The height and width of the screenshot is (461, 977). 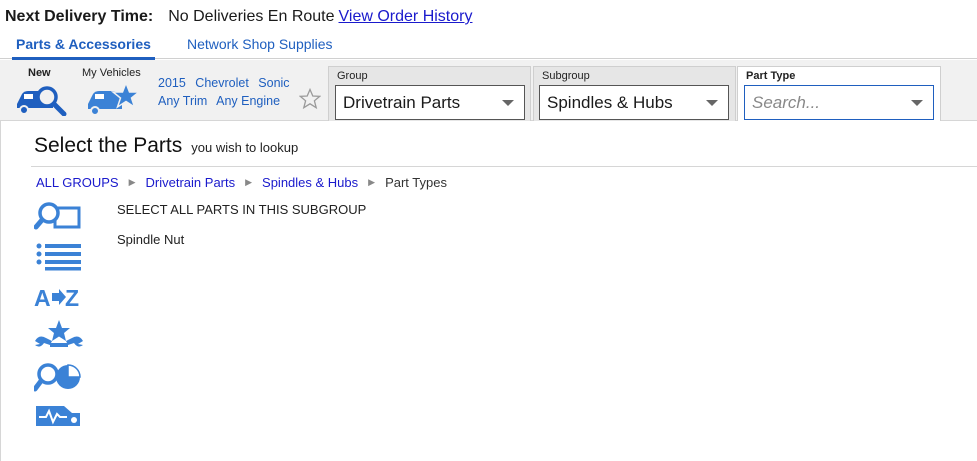 I want to click on delivery-label: Next Delivery Time:, so click(x=79, y=16).